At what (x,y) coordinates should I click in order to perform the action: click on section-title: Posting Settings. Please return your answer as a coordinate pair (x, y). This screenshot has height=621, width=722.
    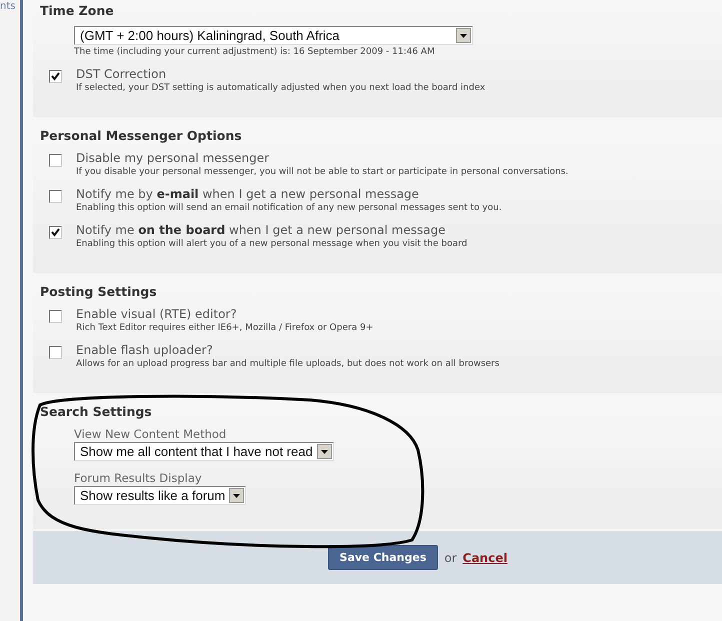
    Looking at the image, I should click on (99, 291).